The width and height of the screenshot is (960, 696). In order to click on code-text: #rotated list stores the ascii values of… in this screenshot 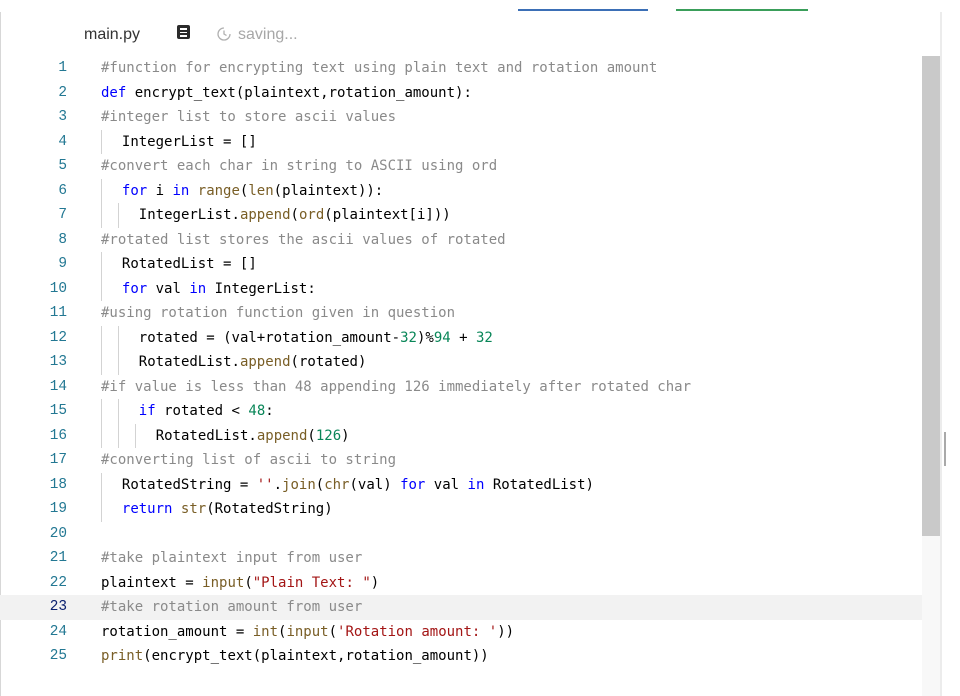, I will do `click(303, 239)`.